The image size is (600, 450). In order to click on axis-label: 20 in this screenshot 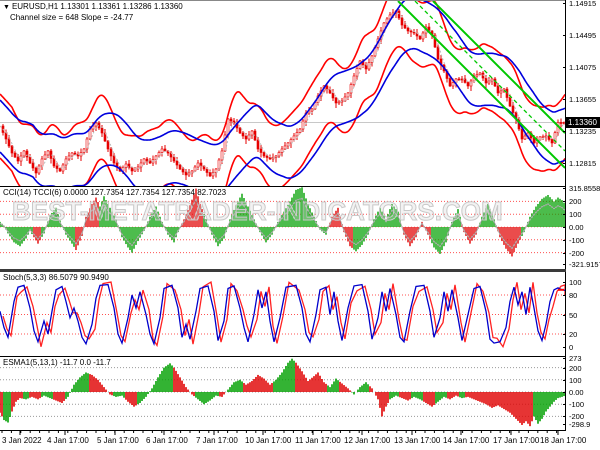, I will do `click(573, 334)`.